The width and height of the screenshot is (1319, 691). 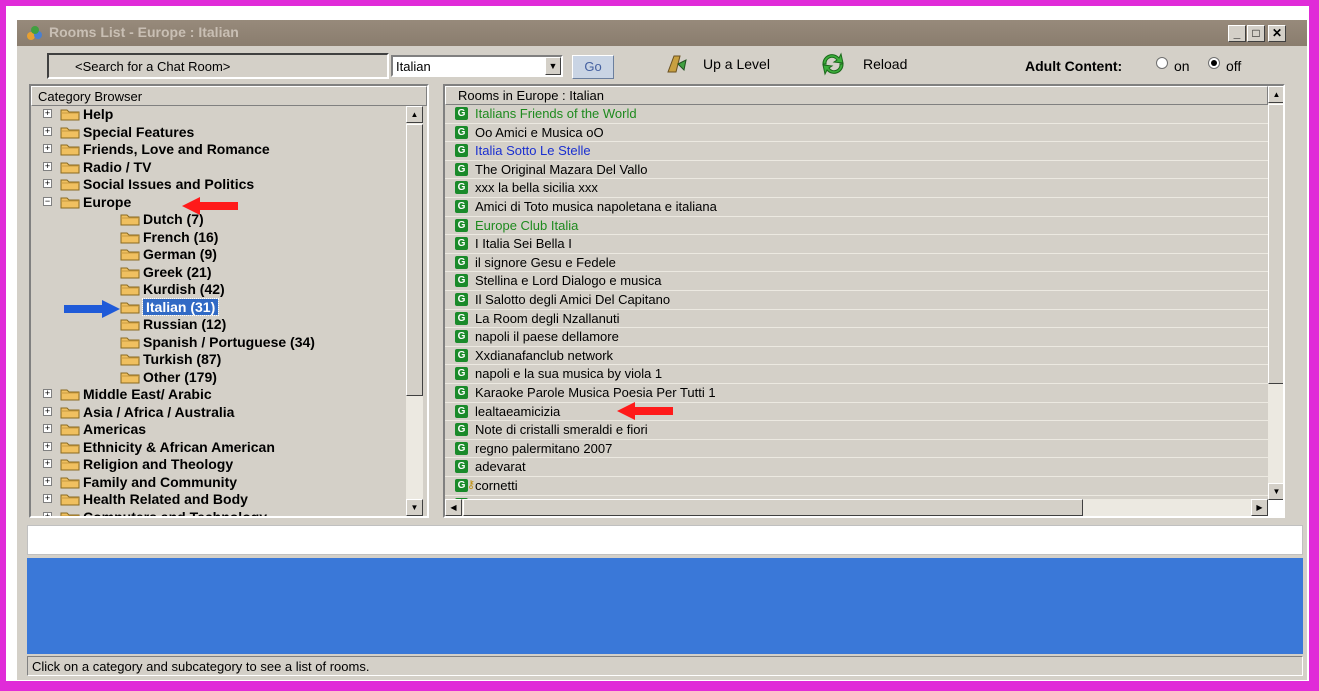 What do you see at coordinates (856, 151) in the screenshot?
I see `room-row: G Italia Sotto Le Stelle` at bounding box center [856, 151].